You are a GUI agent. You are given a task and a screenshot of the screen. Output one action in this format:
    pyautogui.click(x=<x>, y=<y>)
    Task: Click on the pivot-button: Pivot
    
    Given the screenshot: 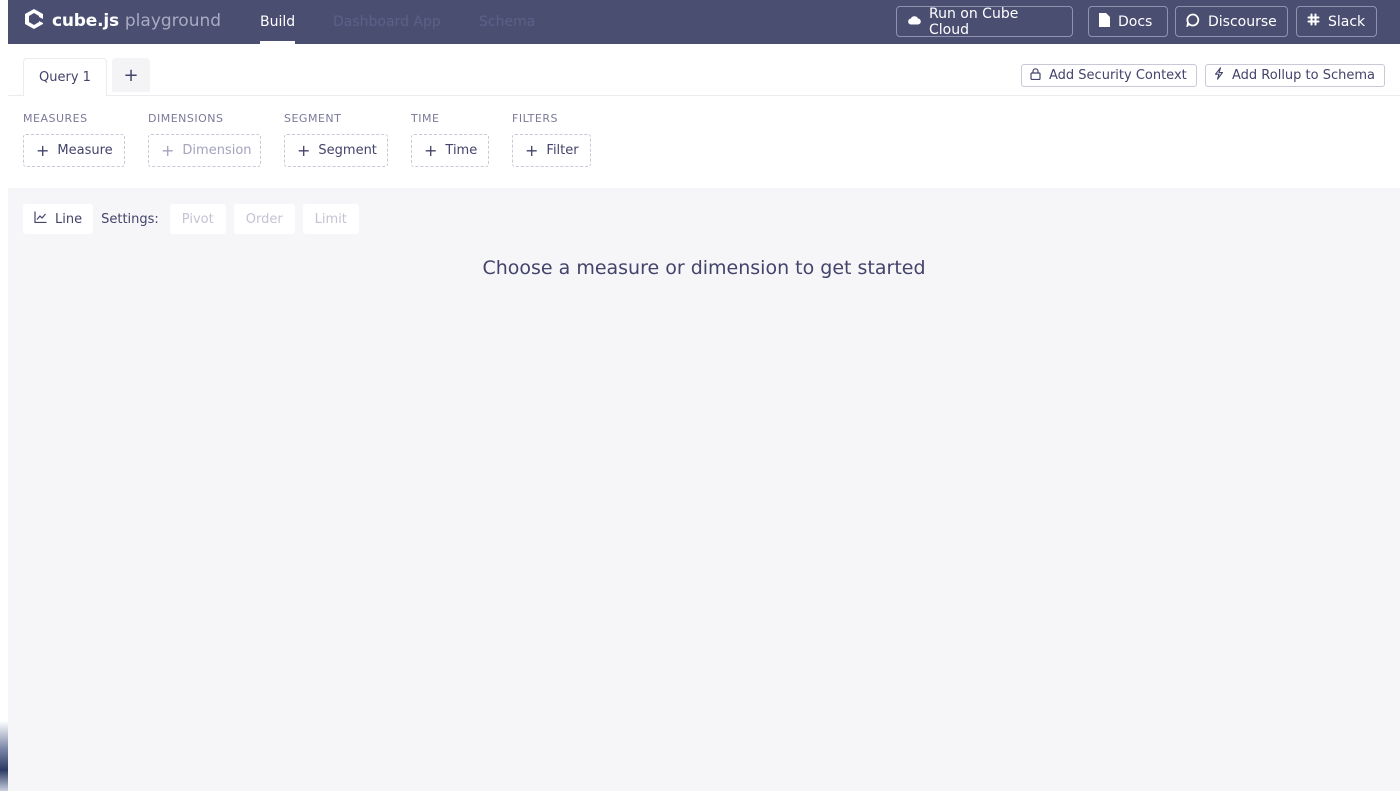 What is the action you would take?
    pyautogui.click(x=197, y=219)
    